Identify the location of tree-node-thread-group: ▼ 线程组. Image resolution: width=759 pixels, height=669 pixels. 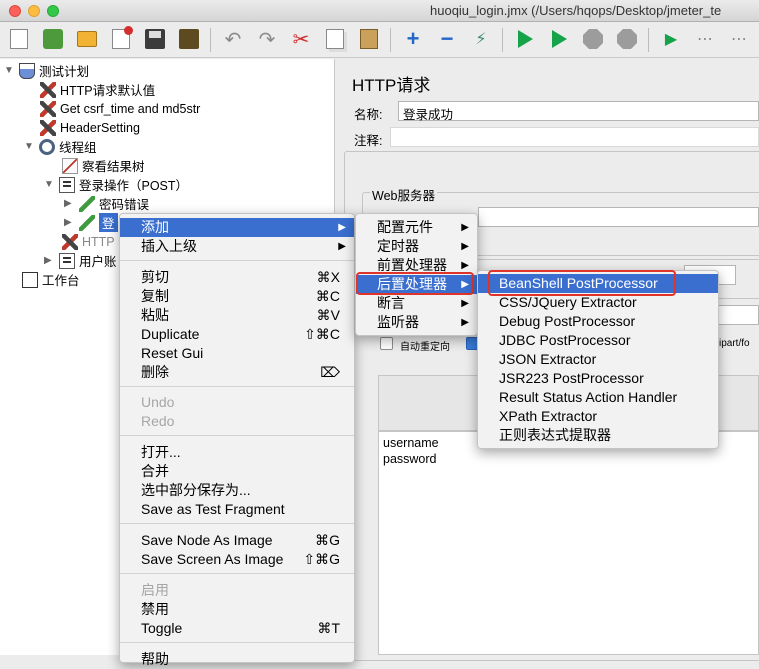
(60, 146).